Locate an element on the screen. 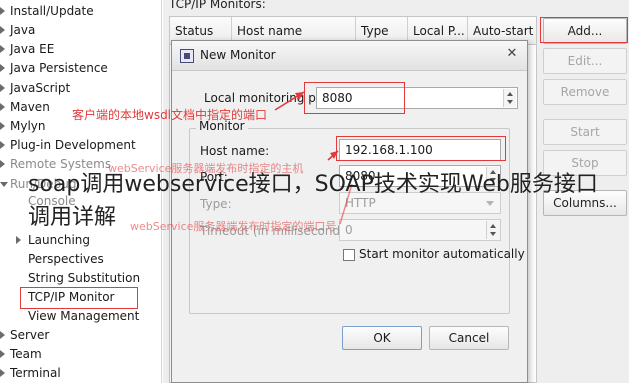  host-name-label: Host name: is located at coordinates (235, 151).